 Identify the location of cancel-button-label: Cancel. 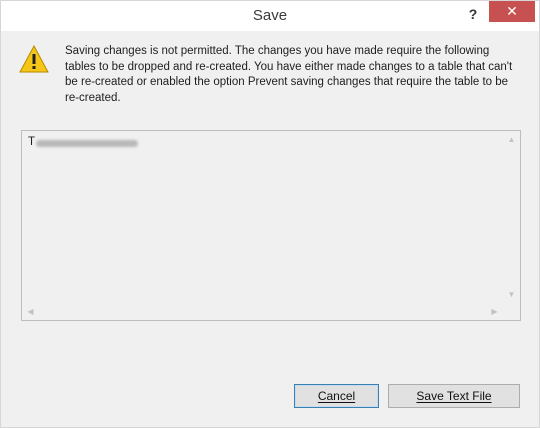
(336, 396).